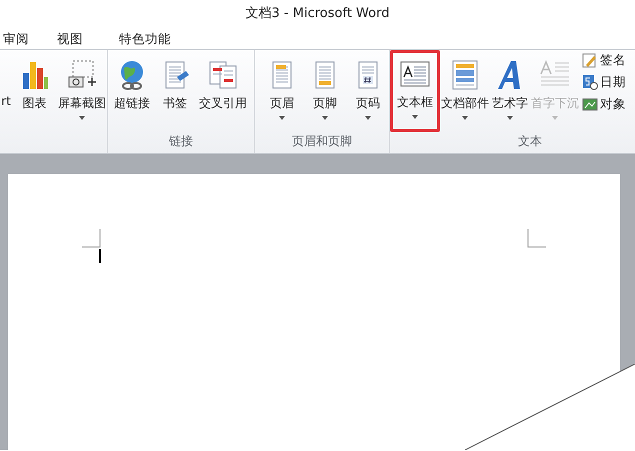 The width and height of the screenshot is (635, 451). Describe the element at coordinates (318, 14) in the screenshot. I see `window-title: 文档3 - Microsoft Word` at that location.